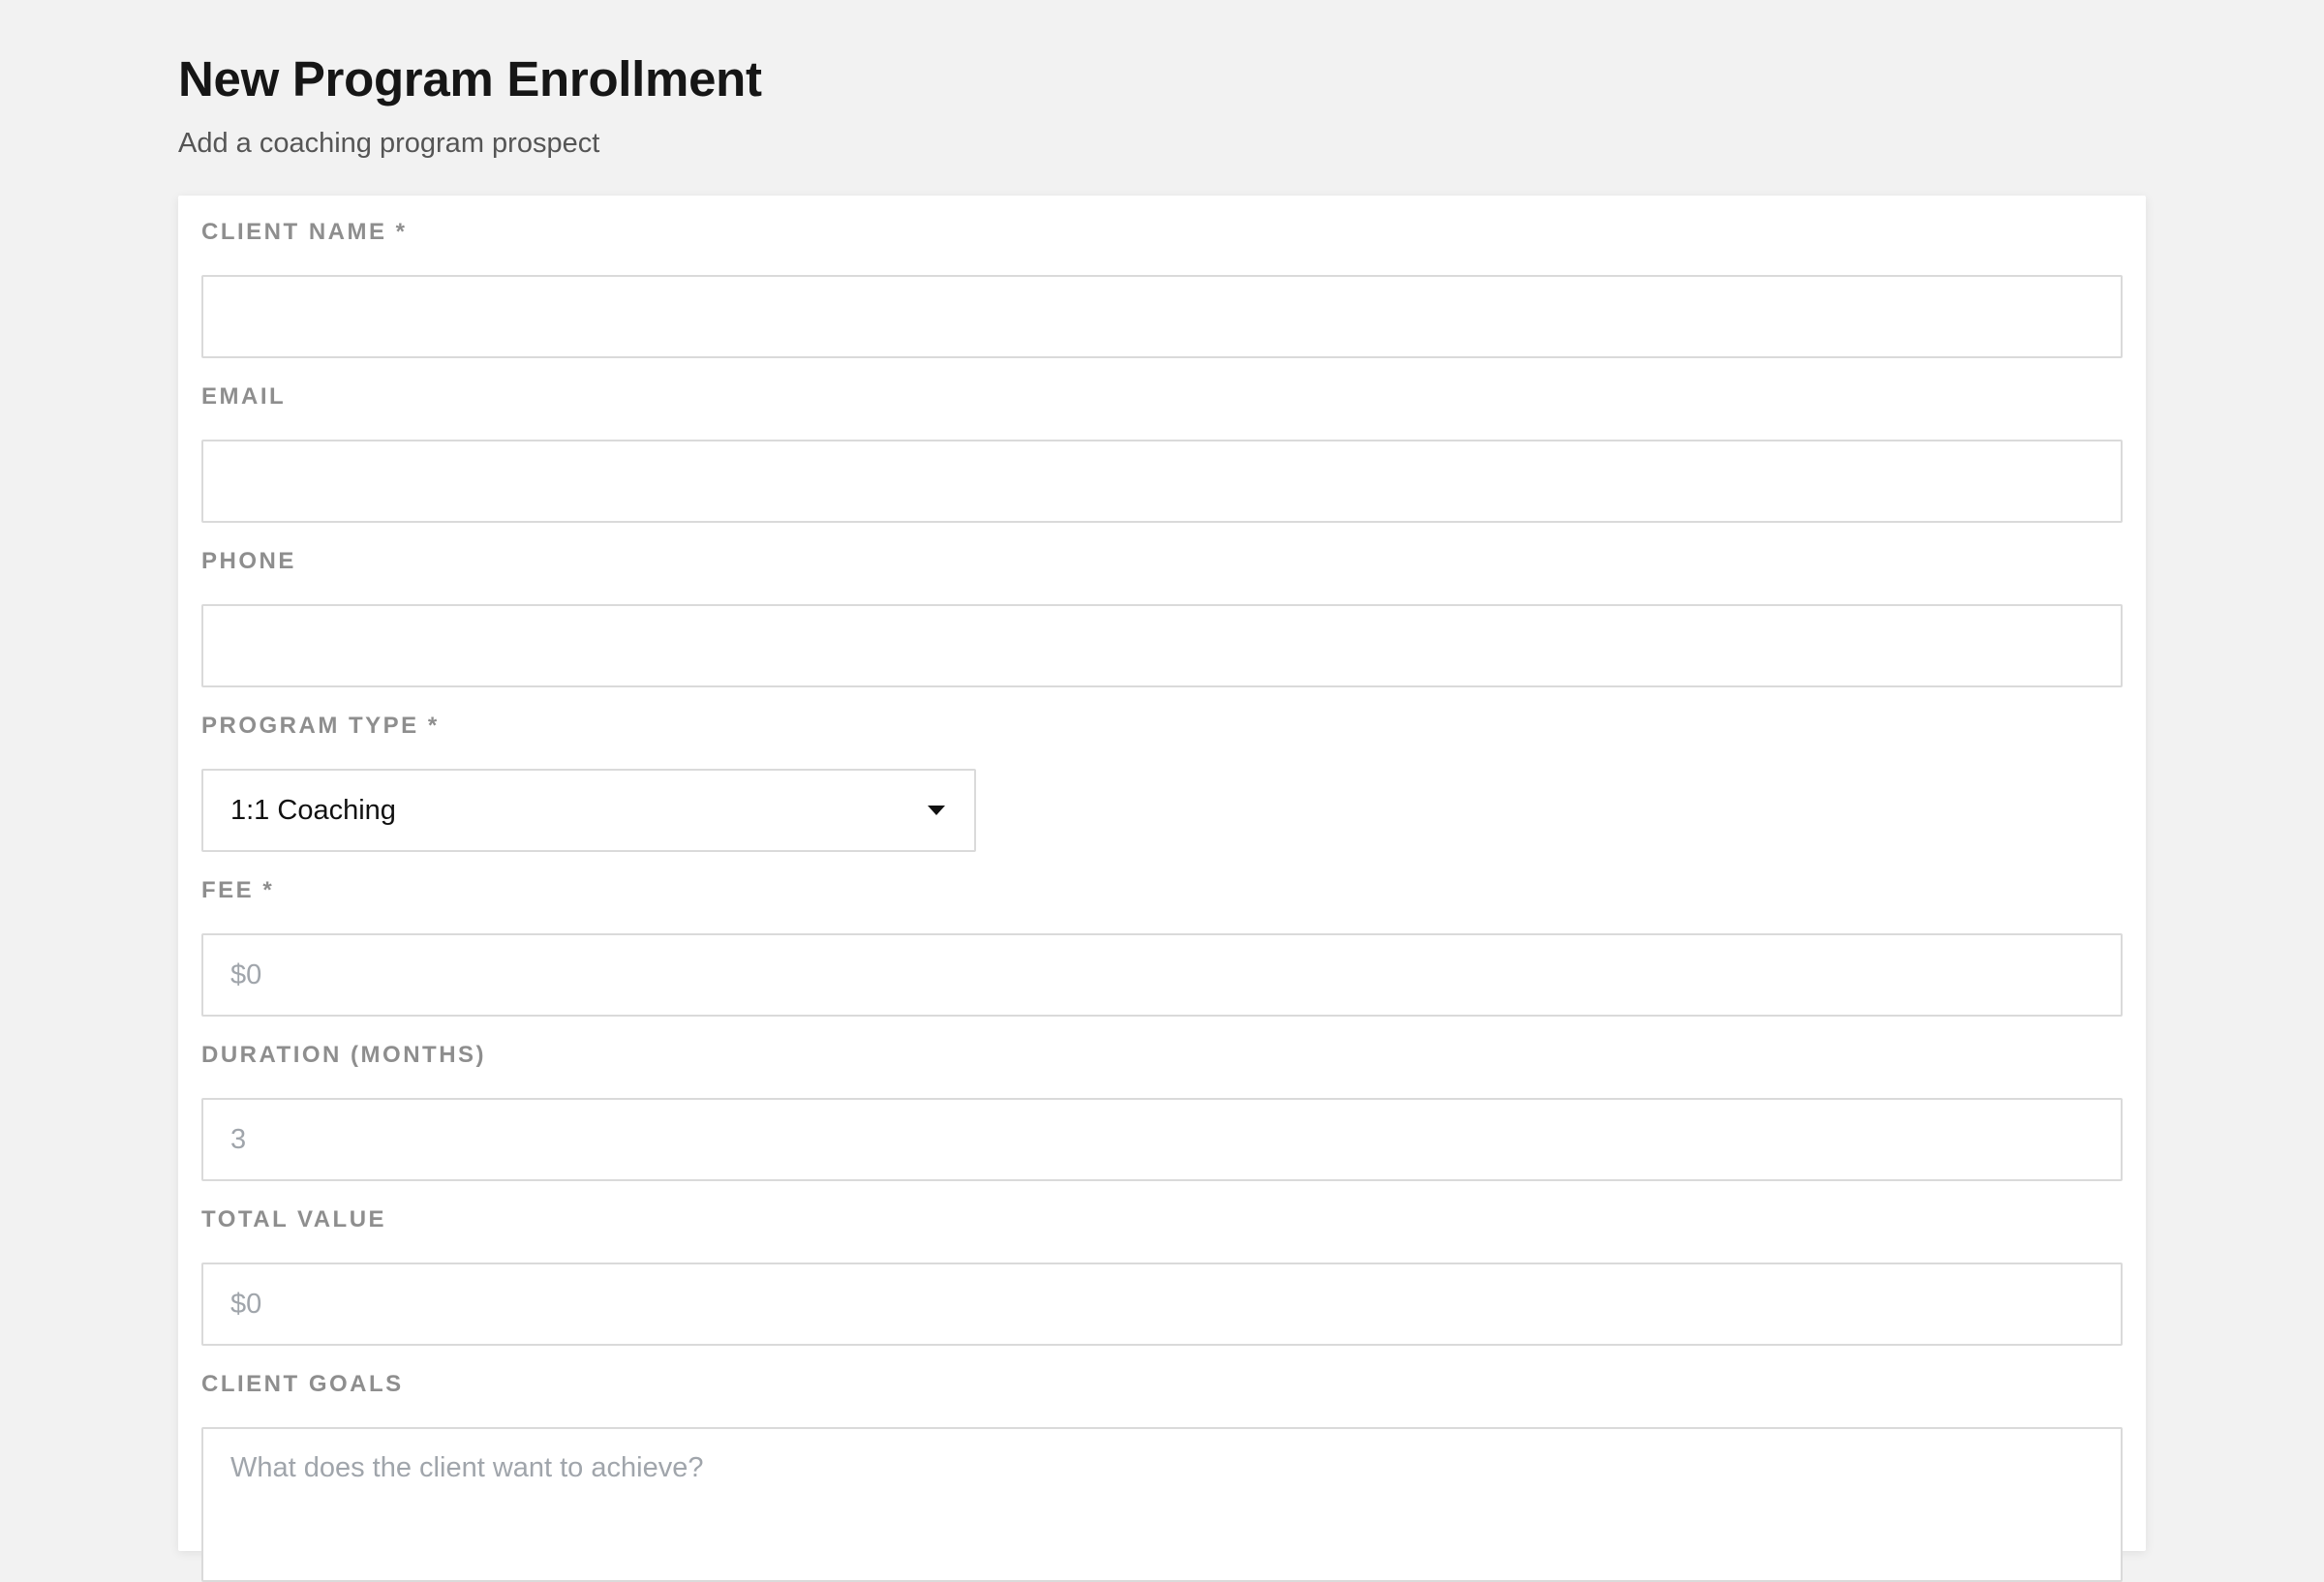 The width and height of the screenshot is (2324, 1582). Describe the element at coordinates (238, 890) in the screenshot. I see `fee-label: FEE *` at that location.